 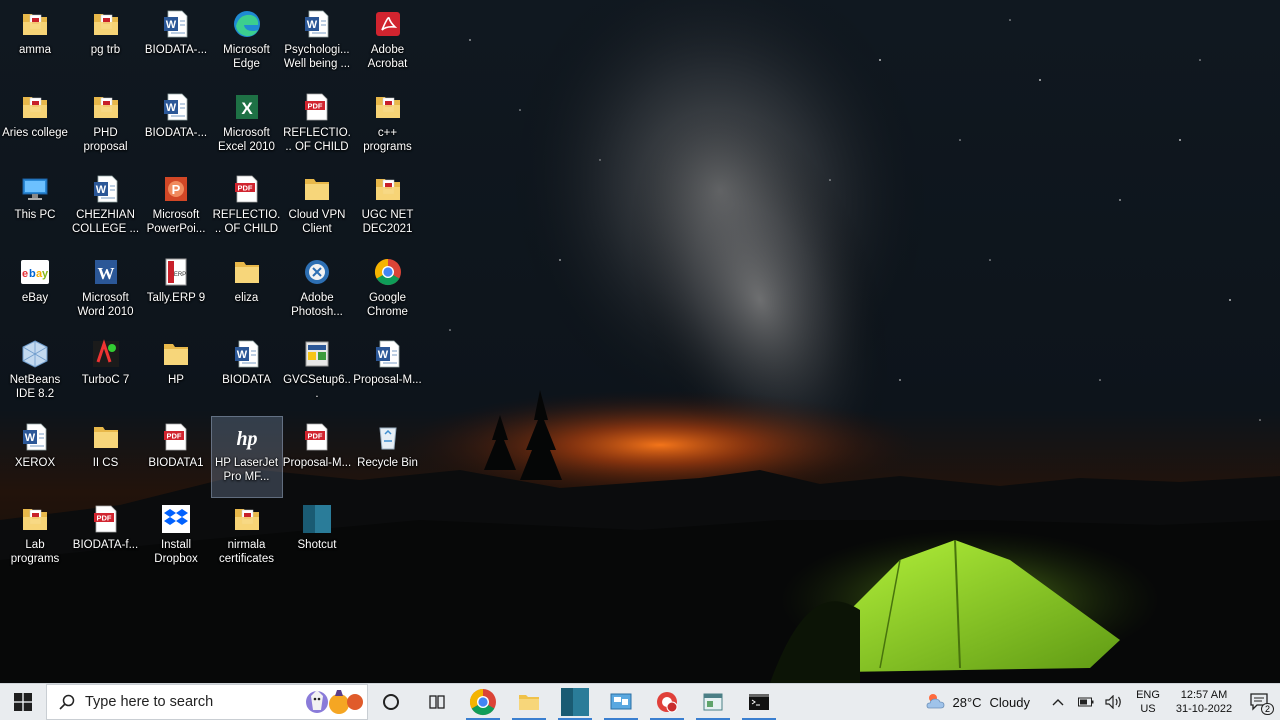 What do you see at coordinates (621, 702) in the screenshot?
I see `taskbar-control-panel-button` at bounding box center [621, 702].